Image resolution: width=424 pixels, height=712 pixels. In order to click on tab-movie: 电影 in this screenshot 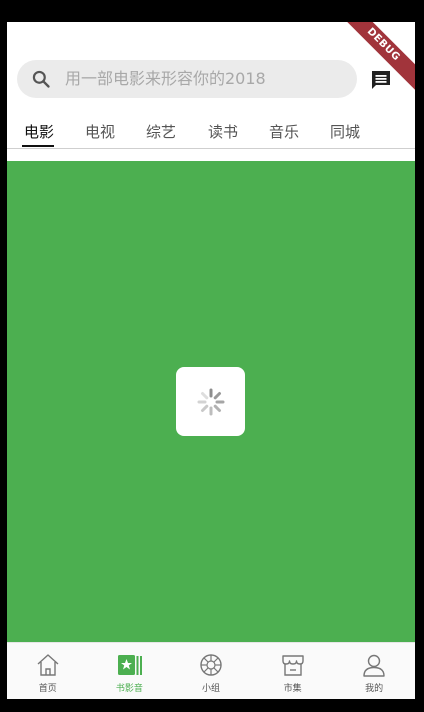, I will do `click(38, 133)`.